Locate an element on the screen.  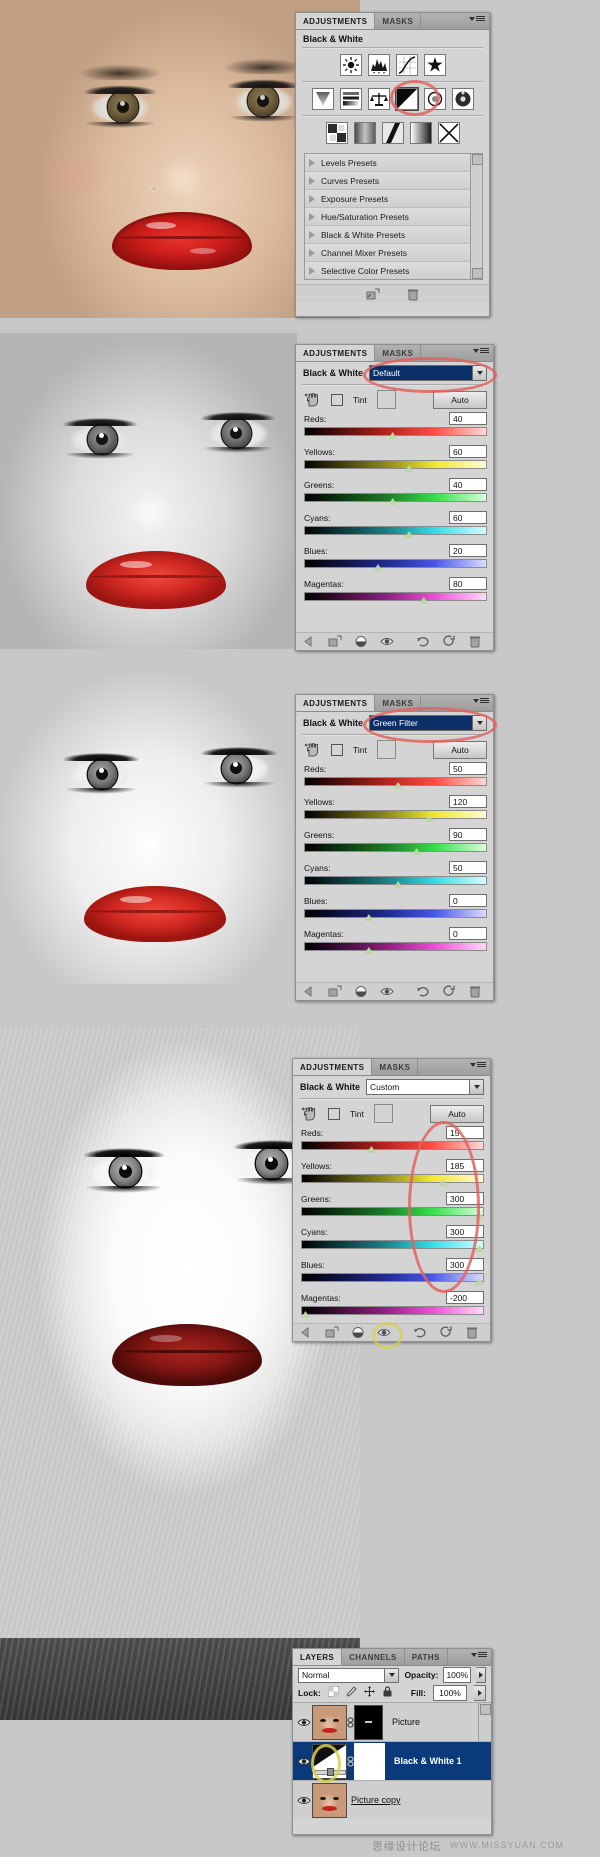
slider-value: 90 is located at coordinates (468, 834).